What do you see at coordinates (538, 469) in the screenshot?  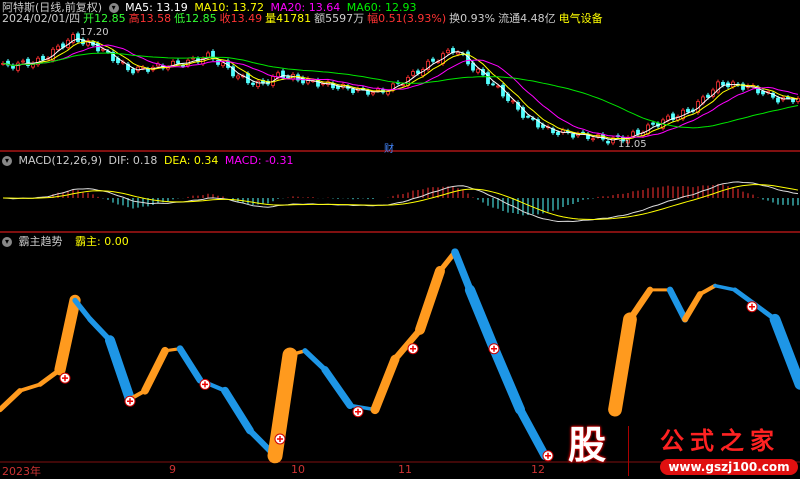 I see `x-label: 12` at bounding box center [538, 469].